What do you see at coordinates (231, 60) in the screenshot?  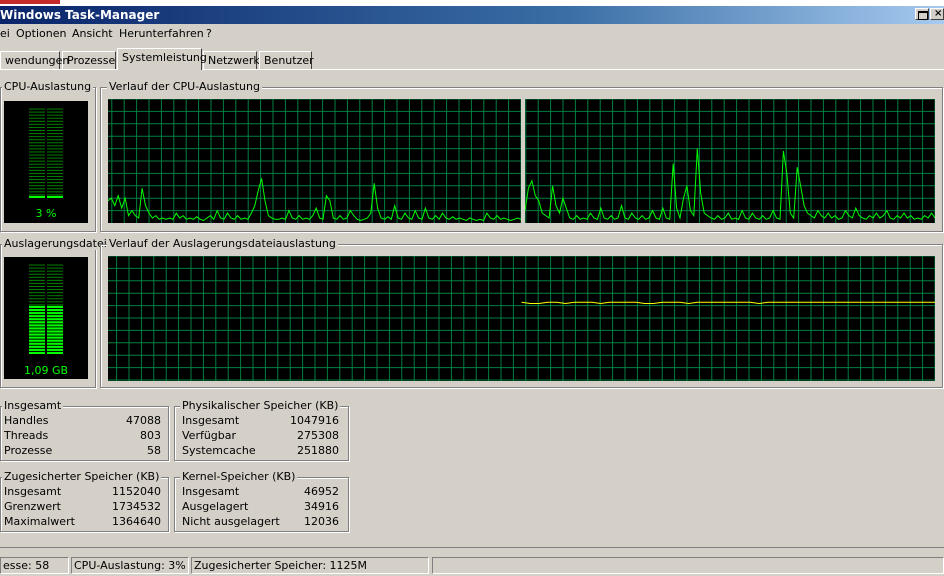 I see `tab-network: Netzwerk` at bounding box center [231, 60].